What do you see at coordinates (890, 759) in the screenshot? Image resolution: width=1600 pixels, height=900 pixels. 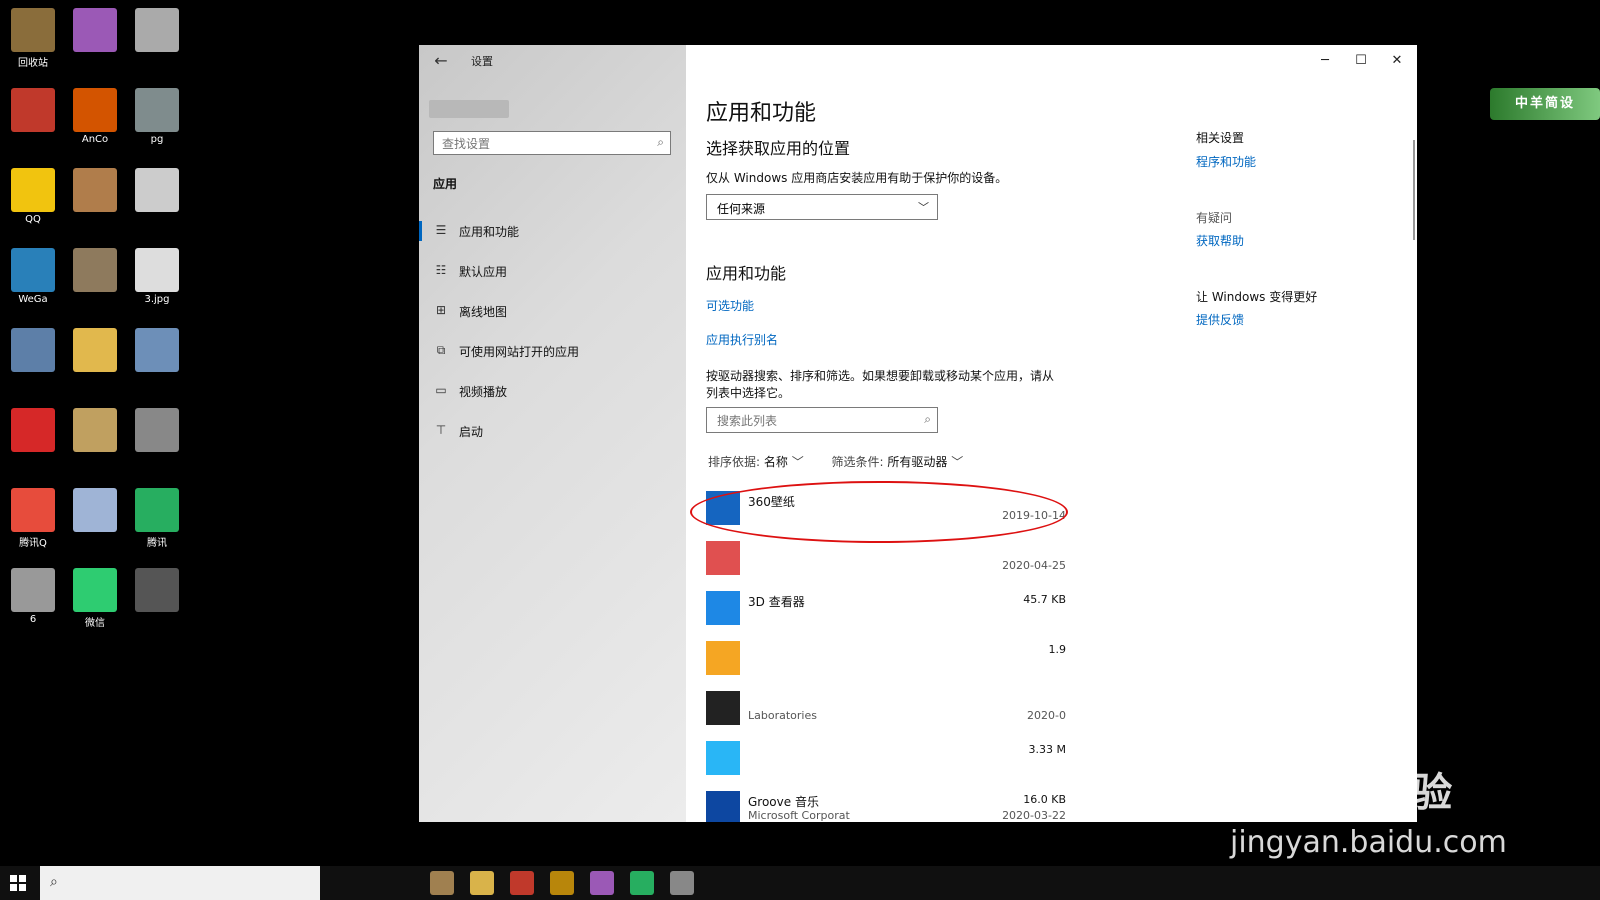 I see `app-list-item: 3.33 M` at bounding box center [890, 759].